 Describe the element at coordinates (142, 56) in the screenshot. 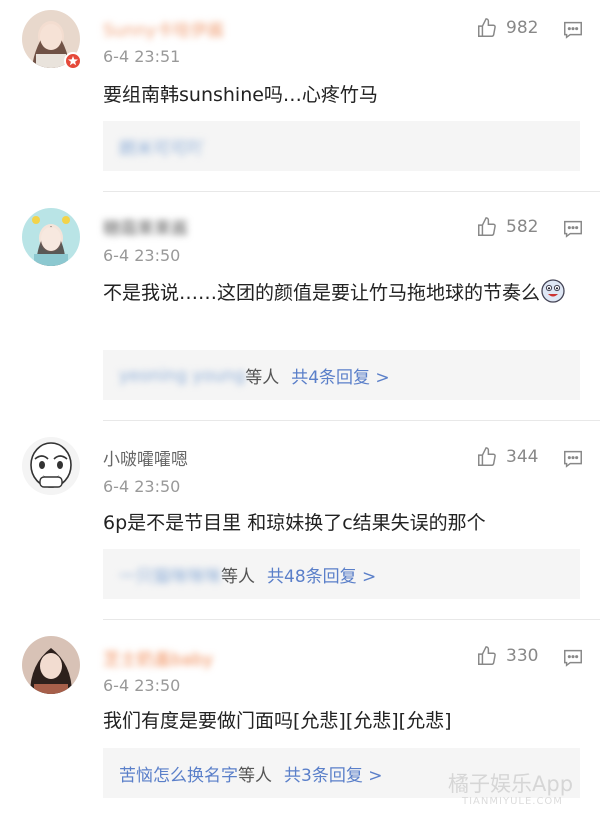

I see `comment-time: 6-4 23:51` at that location.